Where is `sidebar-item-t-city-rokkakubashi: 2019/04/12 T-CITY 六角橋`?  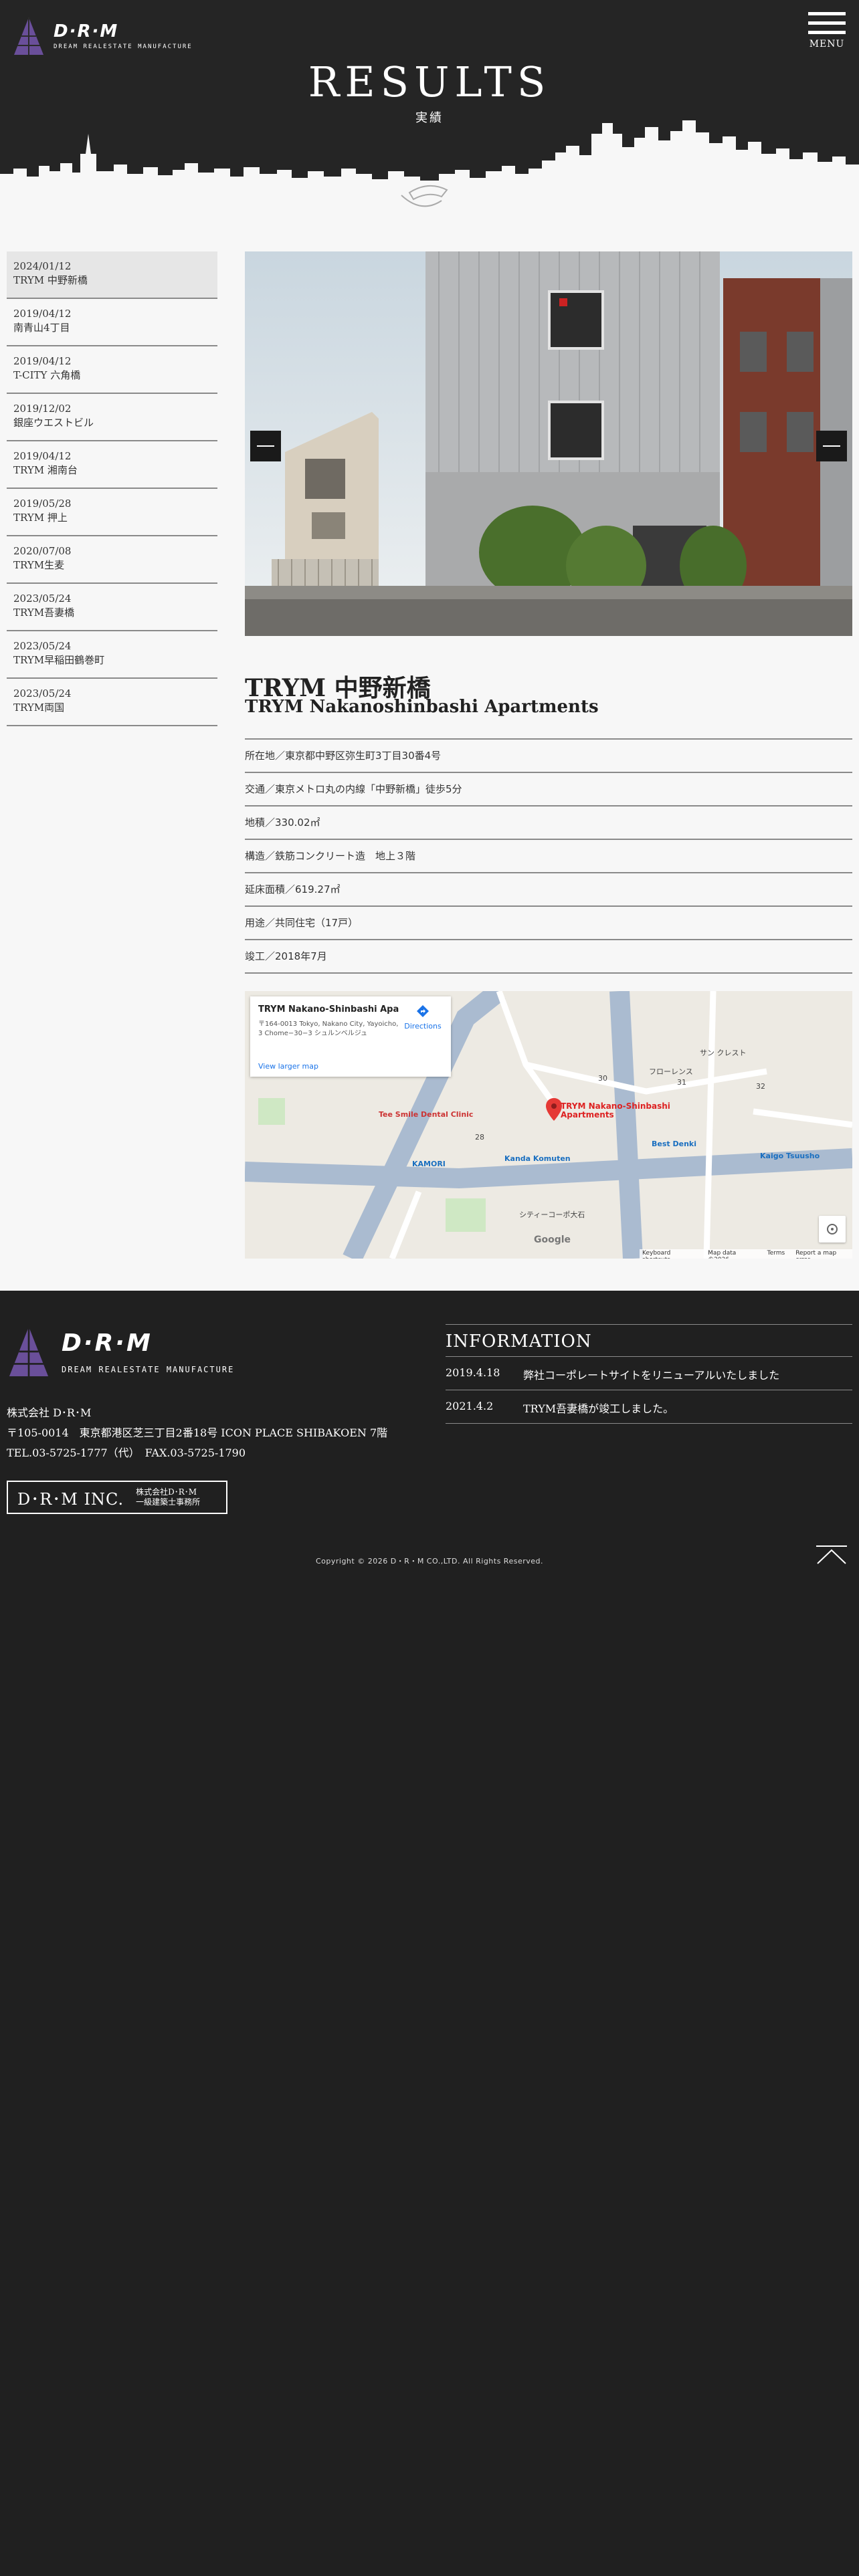
sidebar-item-t-city-rokkakubashi: 2019/04/12 T-CITY 六角橋 is located at coordinates (112, 370).